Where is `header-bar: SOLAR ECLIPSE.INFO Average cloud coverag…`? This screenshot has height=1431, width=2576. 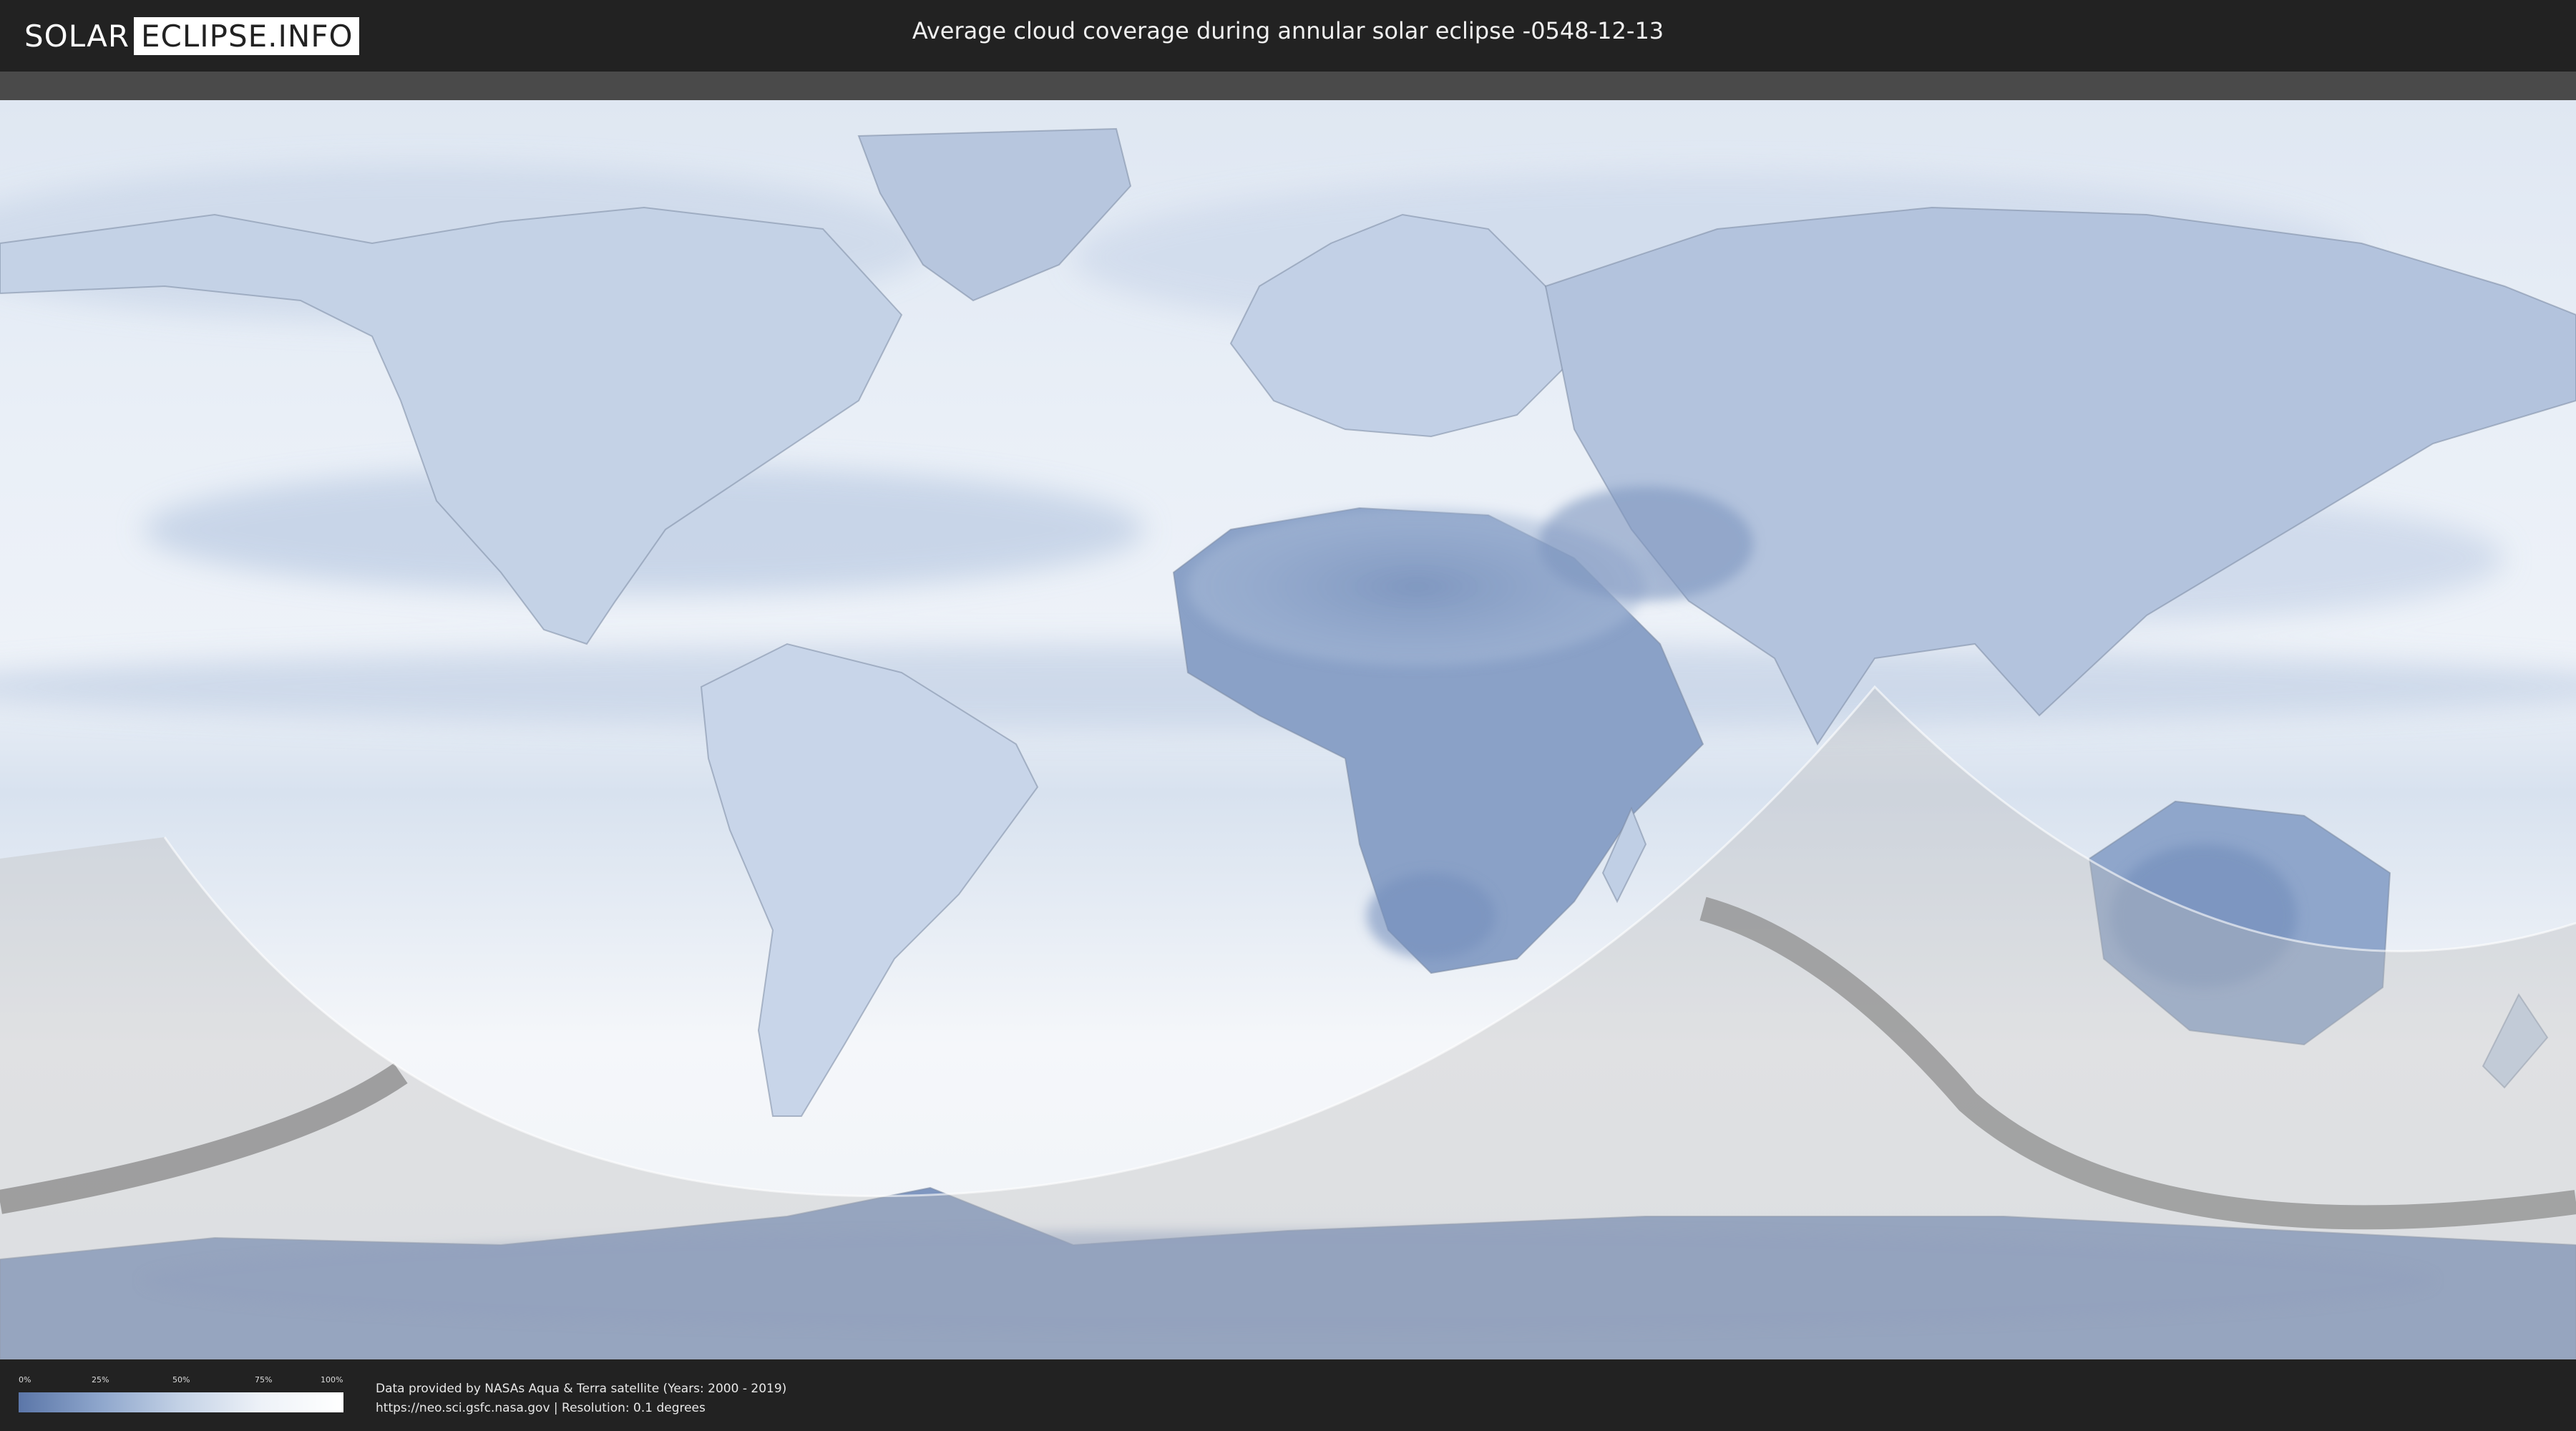 header-bar: SOLAR ECLIPSE.INFO Average cloud coverag… is located at coordinates (1288, 36).